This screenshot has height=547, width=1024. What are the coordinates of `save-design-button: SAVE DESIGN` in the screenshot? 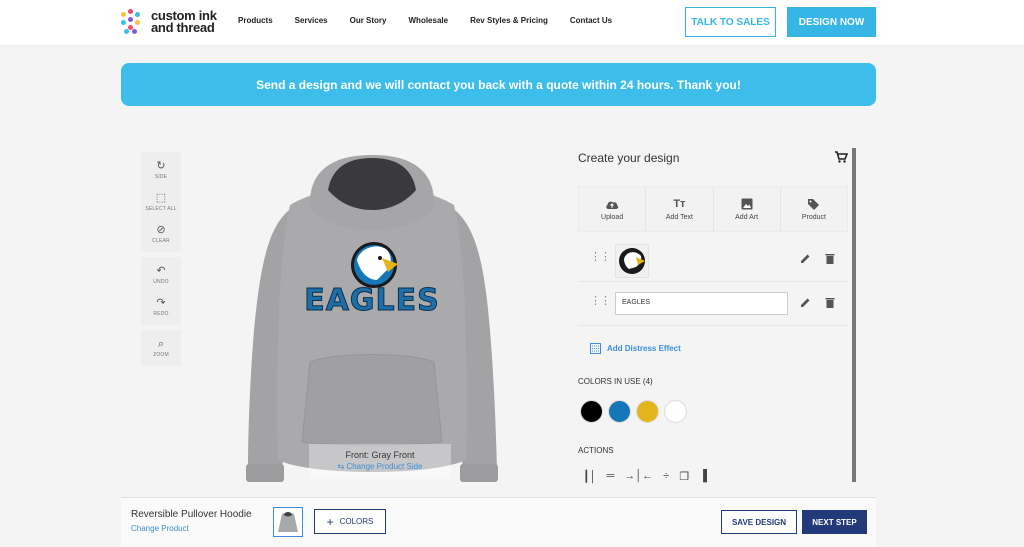 It's located at (759, 522).